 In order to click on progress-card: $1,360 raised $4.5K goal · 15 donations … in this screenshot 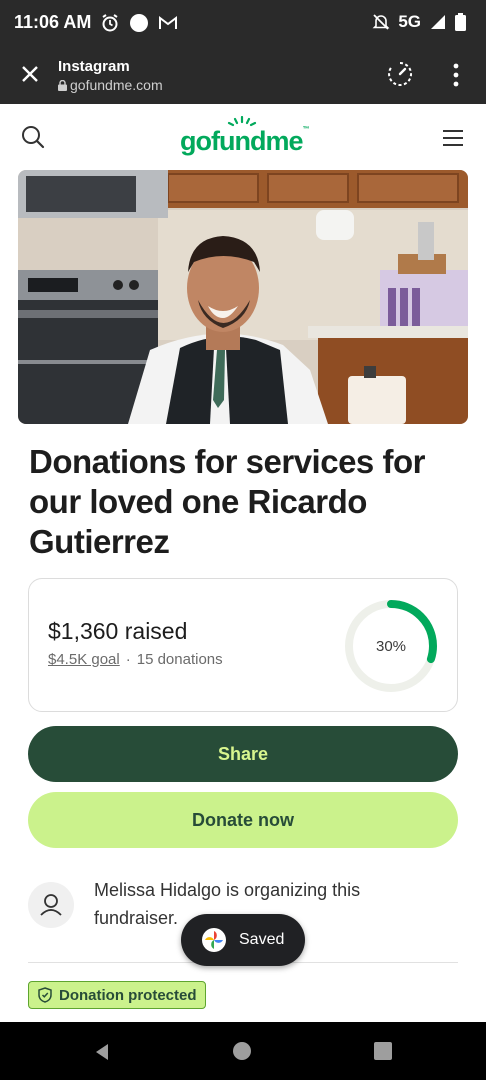, I will do `click(243, 645)`.